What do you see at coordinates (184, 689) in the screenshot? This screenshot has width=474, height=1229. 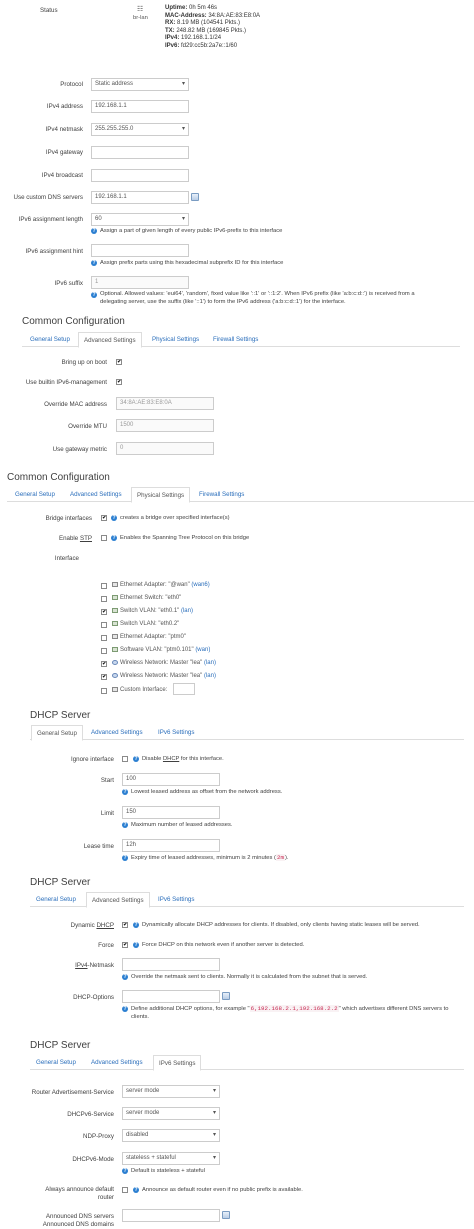 I see `custom-interface-input` at bounding box center [184, 689].